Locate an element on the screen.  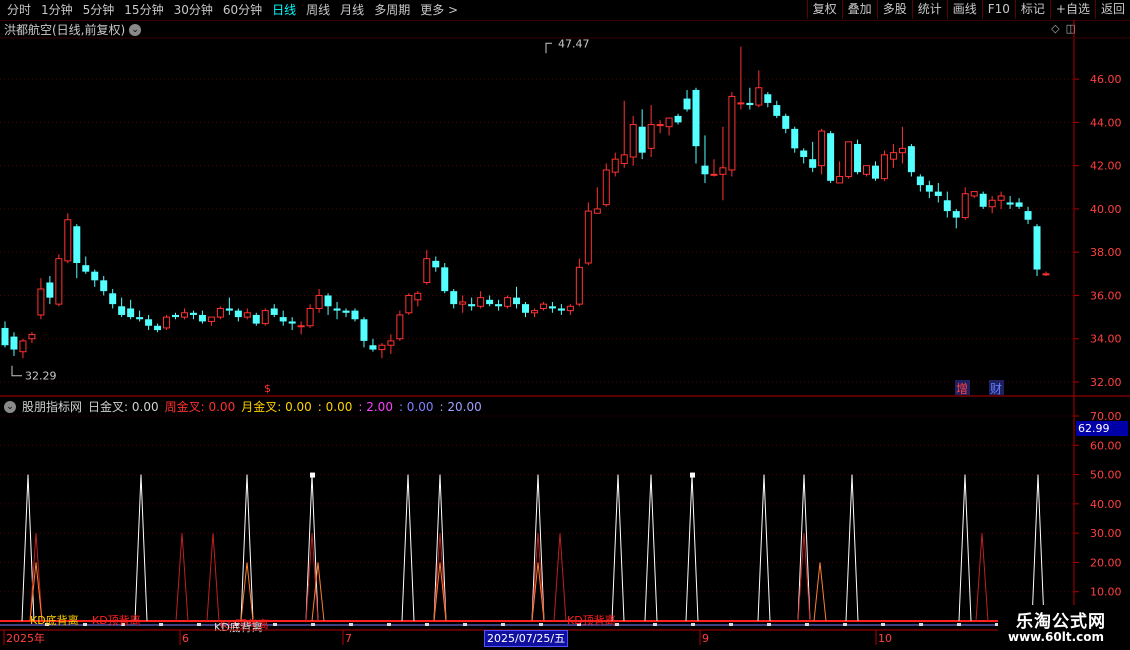
s-marker: $ is located at coordinates (267, 388).